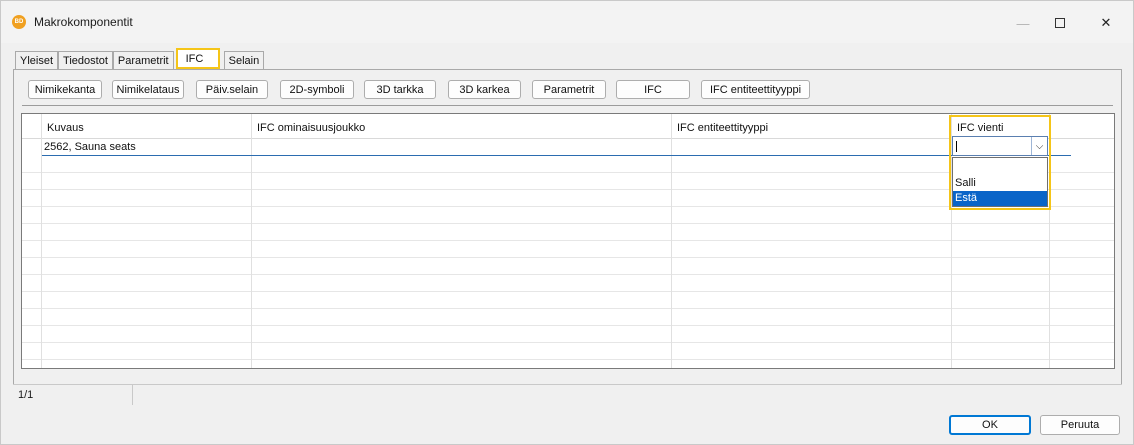  Describe the element at coordinates (1000, 146) in the screenshot. I see `ifc-vienti-combobox: ⌵` at that location.